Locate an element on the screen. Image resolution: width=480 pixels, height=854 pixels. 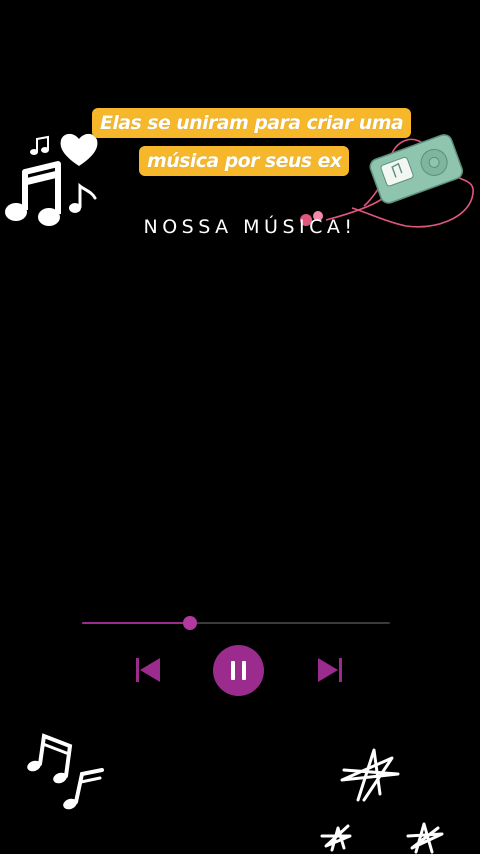
progress-bar is located at coordinates (236, 623).